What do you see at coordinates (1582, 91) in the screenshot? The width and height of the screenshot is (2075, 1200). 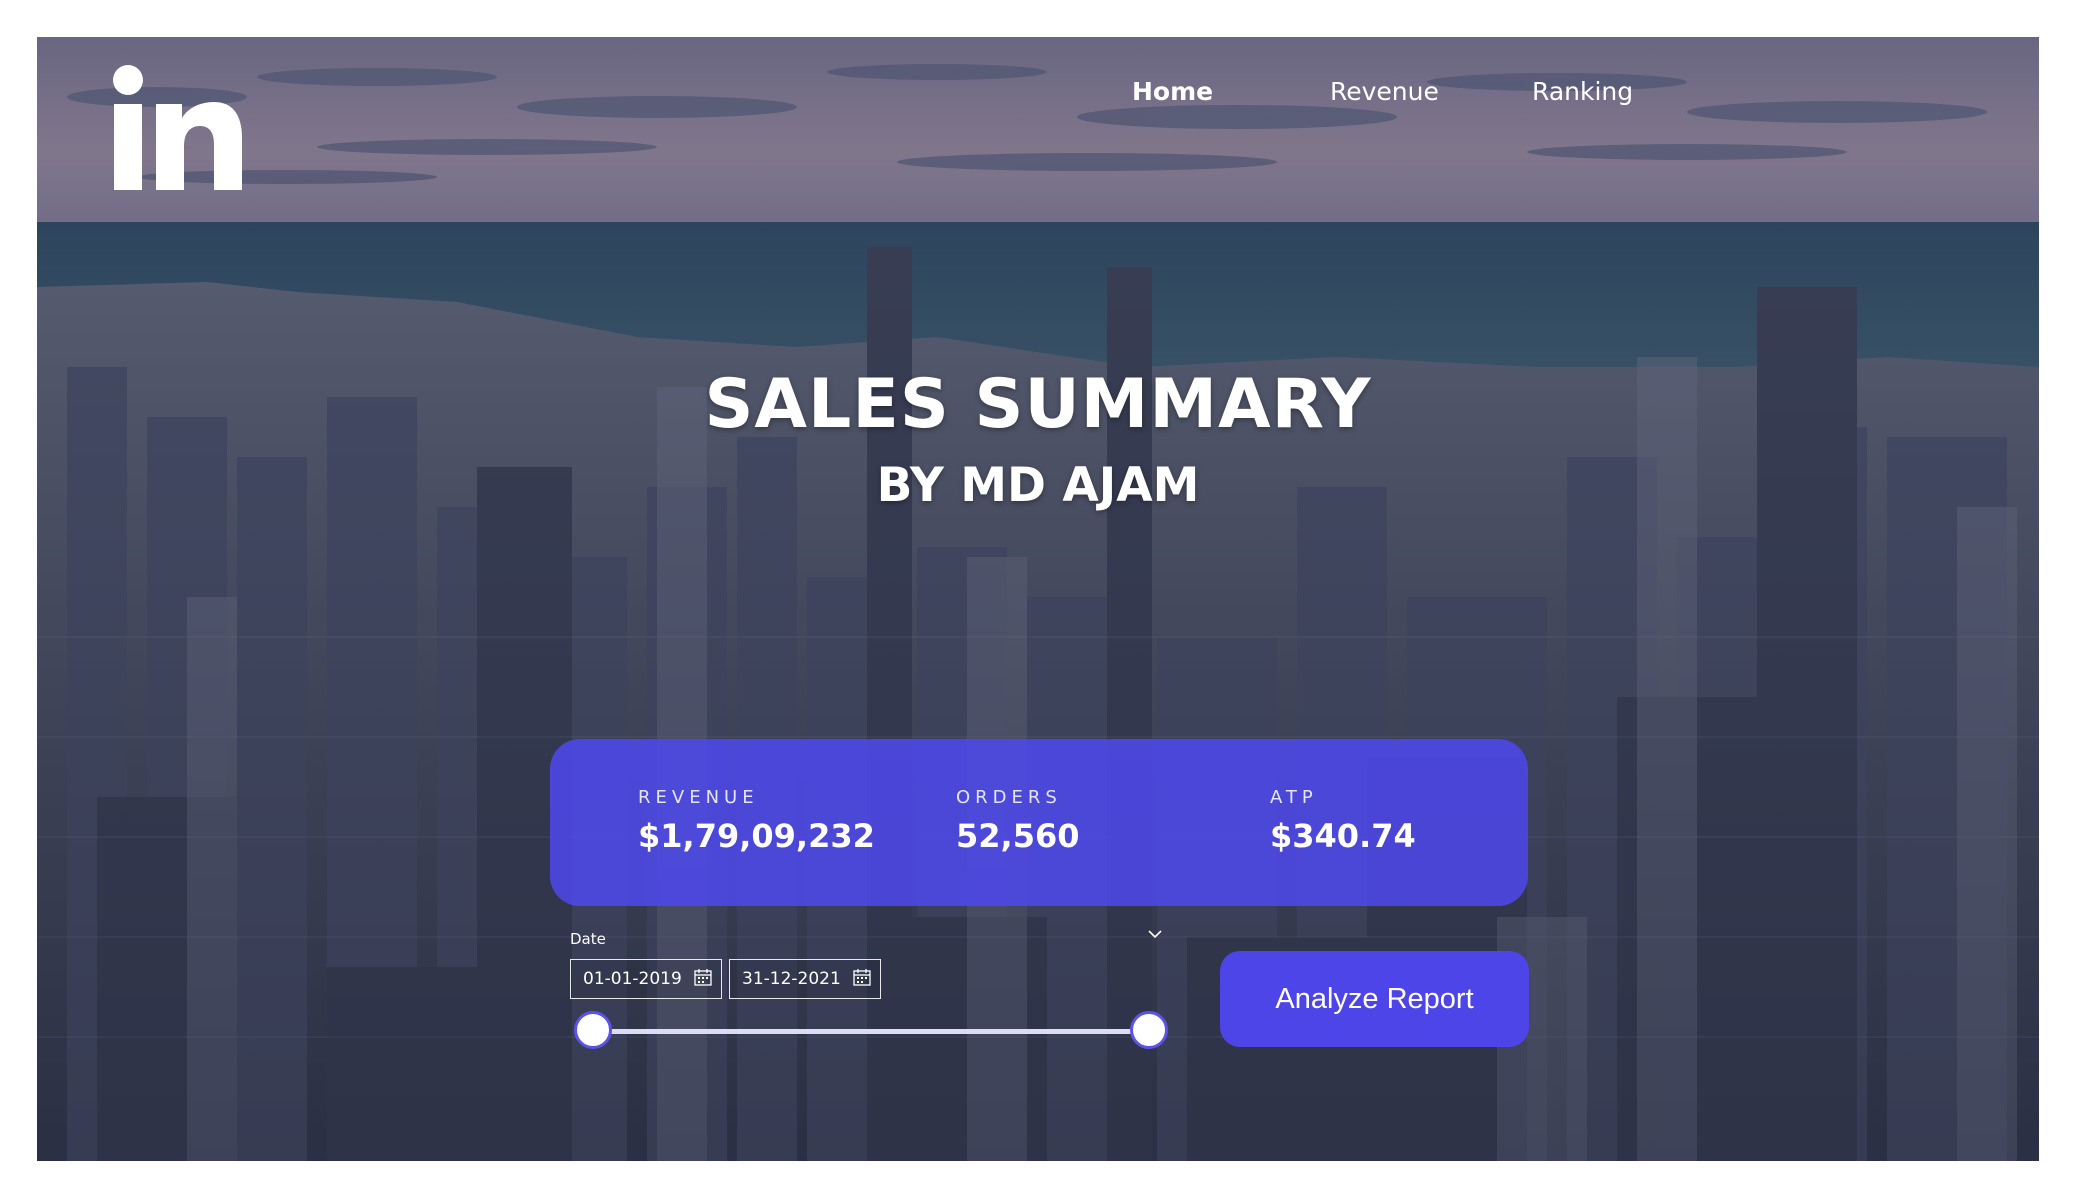 I see `nav-ranking: Ranking` at bounding box center [1582, 91].